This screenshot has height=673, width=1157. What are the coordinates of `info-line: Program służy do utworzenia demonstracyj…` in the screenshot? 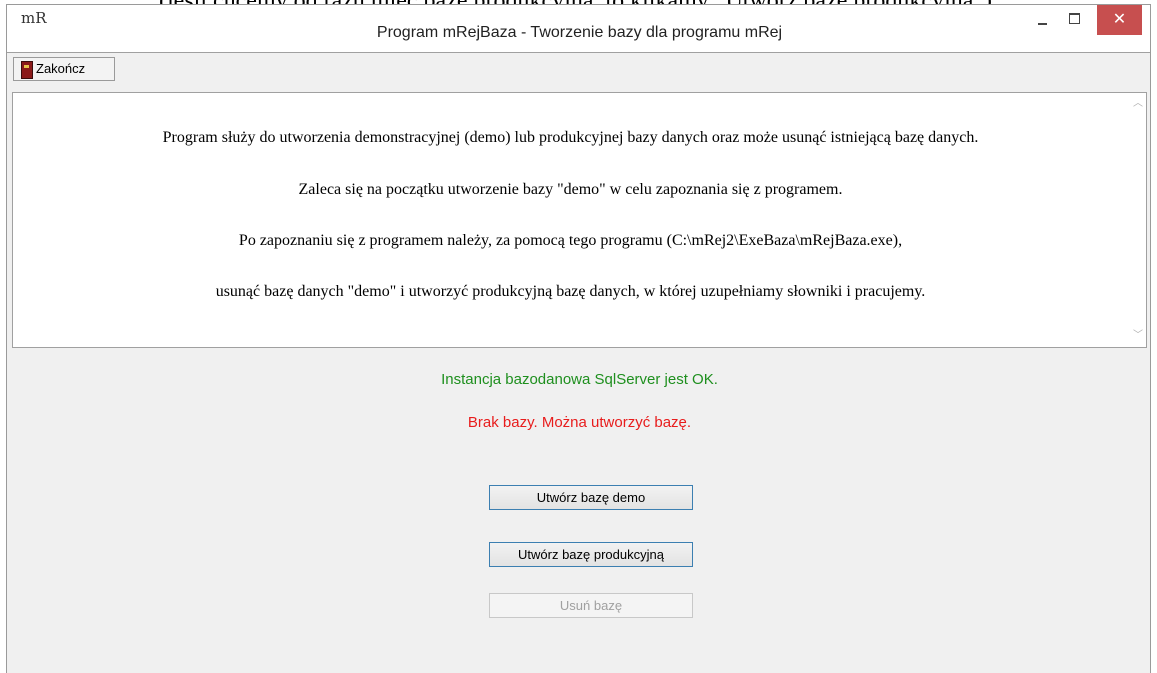 It's located at (570, 137).